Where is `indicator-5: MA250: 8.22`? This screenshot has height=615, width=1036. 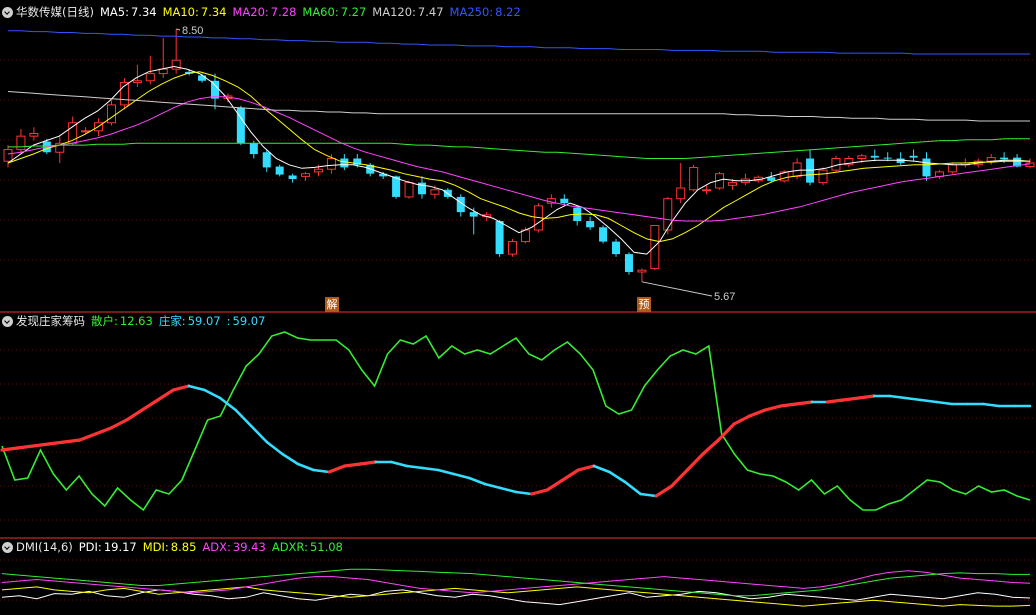 indicator-5: MA250: 8.22 is located at coordinates (485, 12).